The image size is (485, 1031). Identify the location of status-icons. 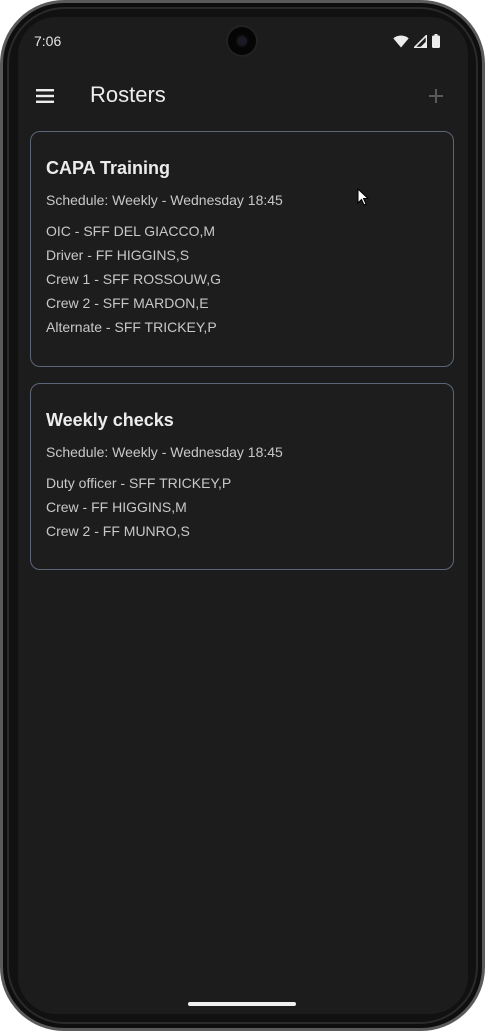
(416, 41).